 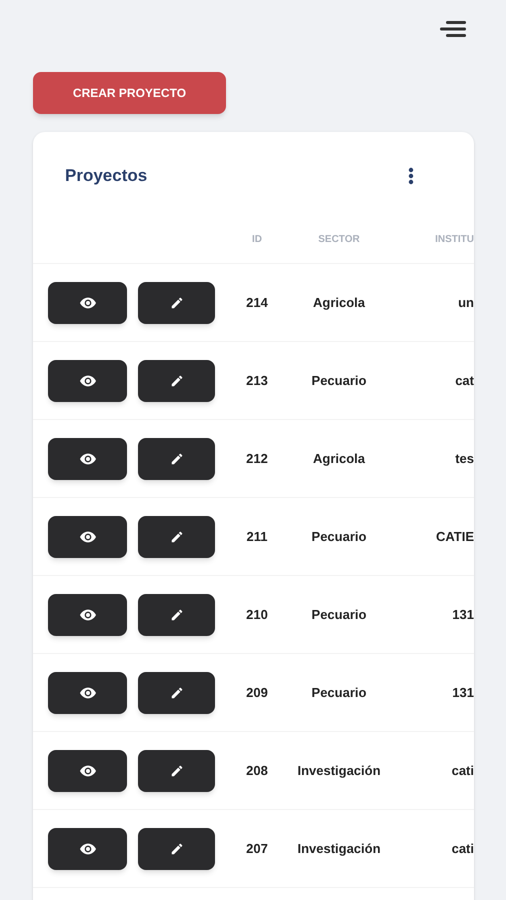 What do you see at coordinates (257, 849) in the screenshot?
I see `table-cell-text: 207` at bounding box center [257, 849].